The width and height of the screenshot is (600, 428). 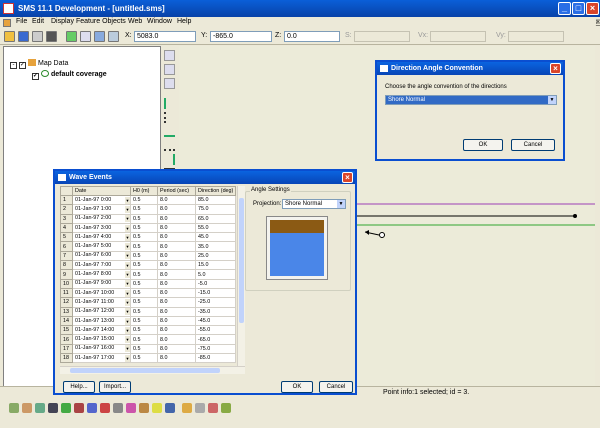 What do you see at coordinates (23, 36) in the screenshot?
I see `save-icon` at bounding box center [23, 36].